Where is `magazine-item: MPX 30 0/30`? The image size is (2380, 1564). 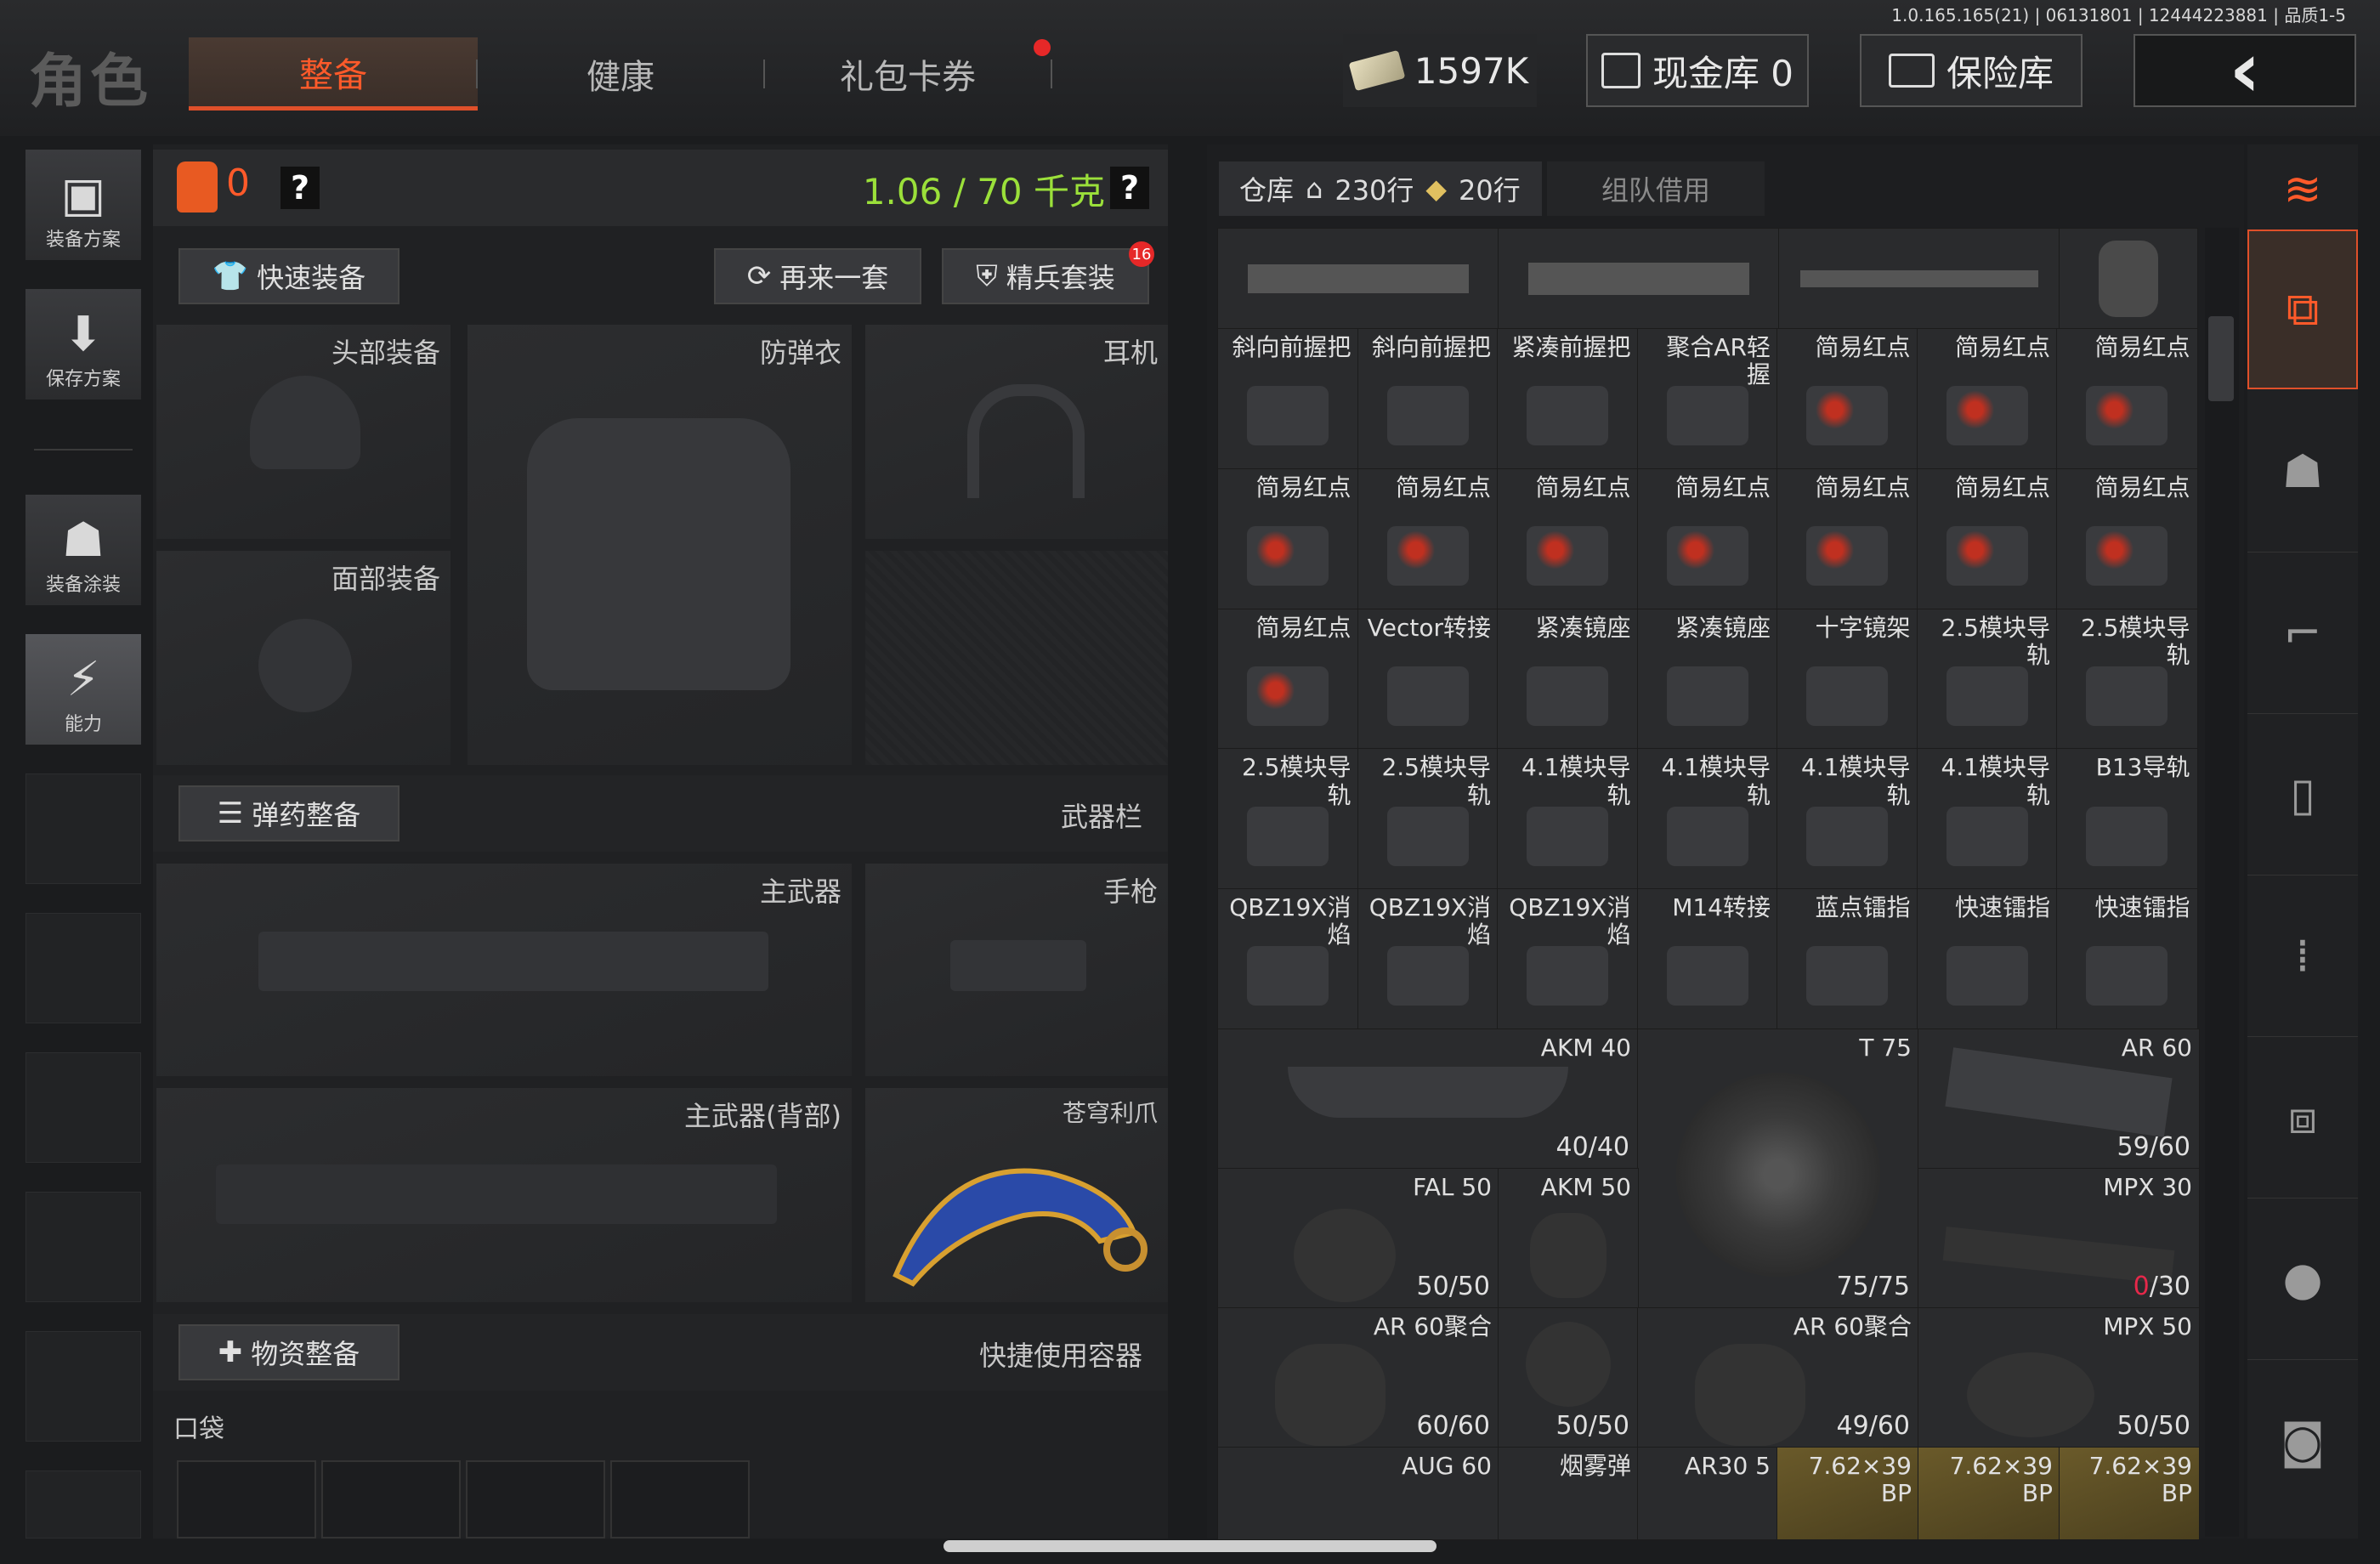
magazine-item: MPX 30 0/30 is located at coordinates (2059, 1238).